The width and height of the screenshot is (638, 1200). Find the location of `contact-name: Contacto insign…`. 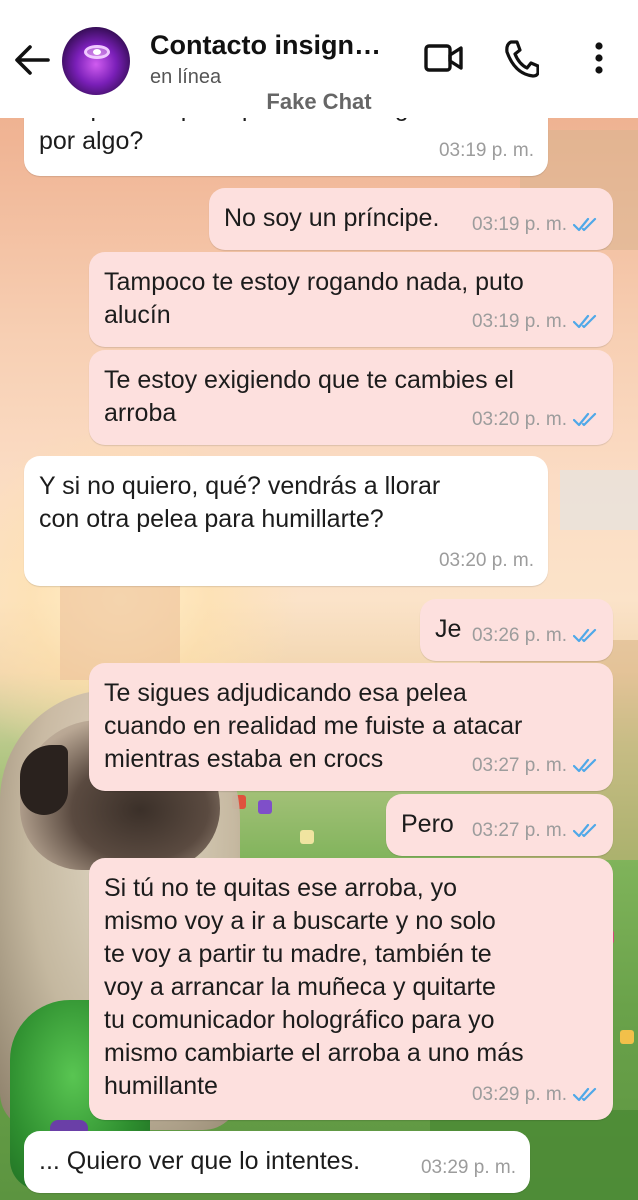

contact-name: Contacto insign… is located at coordinates (275, 45).